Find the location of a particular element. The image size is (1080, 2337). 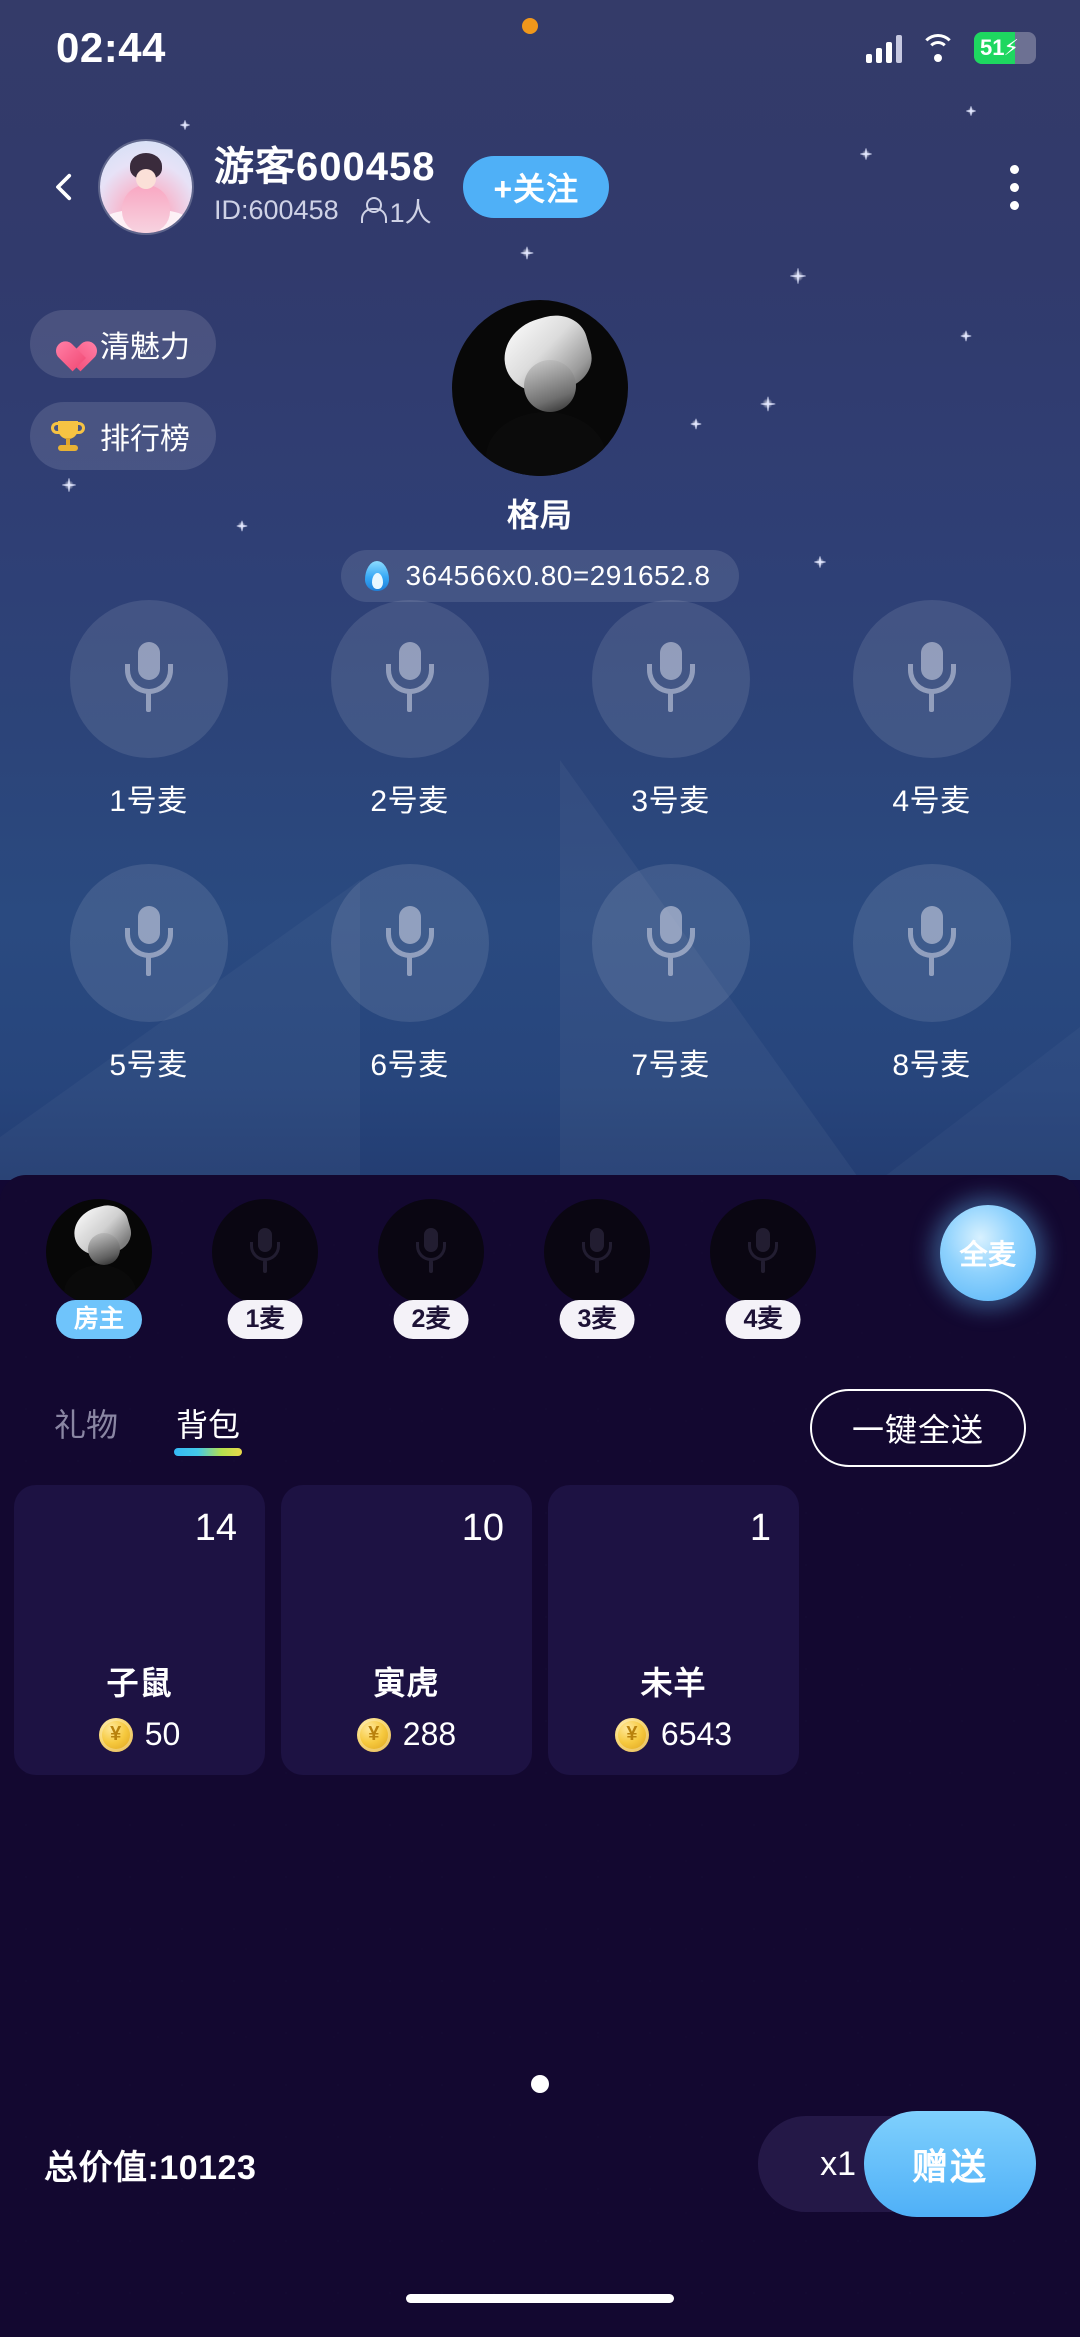

page-dot-active is located at coordinates (540, 2084).